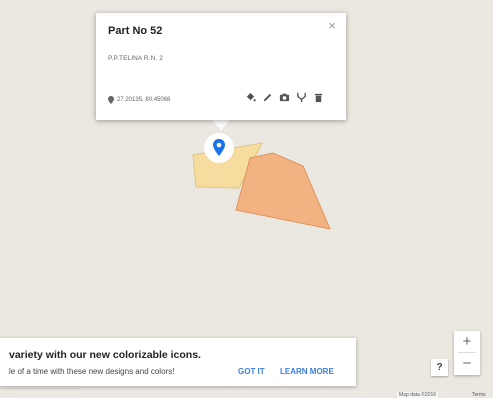 The width and height of the screenshot is (493, 405). What do you see at coordinates (467, 363) in the screenshot?
I see `zoom-out-button: −` at bounding box center [467, 363].